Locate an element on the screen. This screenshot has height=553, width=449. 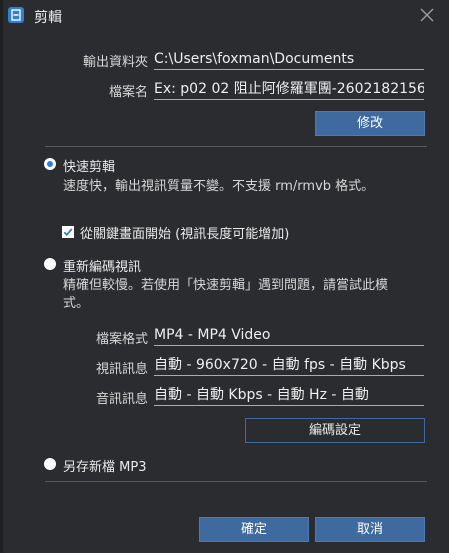
modify-button: 修改 is located at coordinates (370, 123).